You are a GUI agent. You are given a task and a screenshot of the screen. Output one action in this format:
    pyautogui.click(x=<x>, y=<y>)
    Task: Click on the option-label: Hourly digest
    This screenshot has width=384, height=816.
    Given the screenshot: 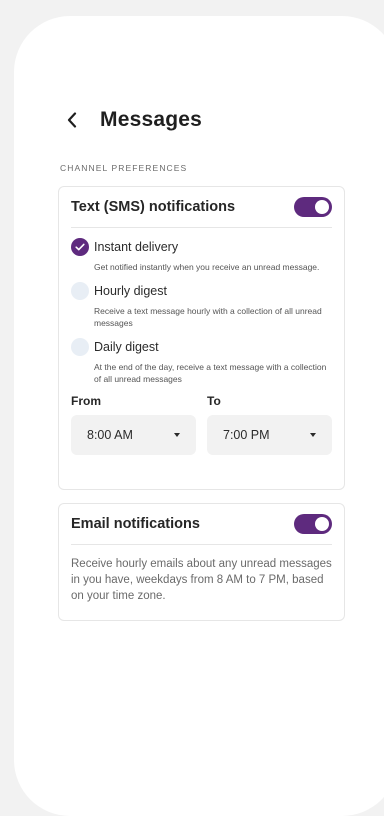 What is the action you would take?
    pyautogui.click(x=130, y=291)
    